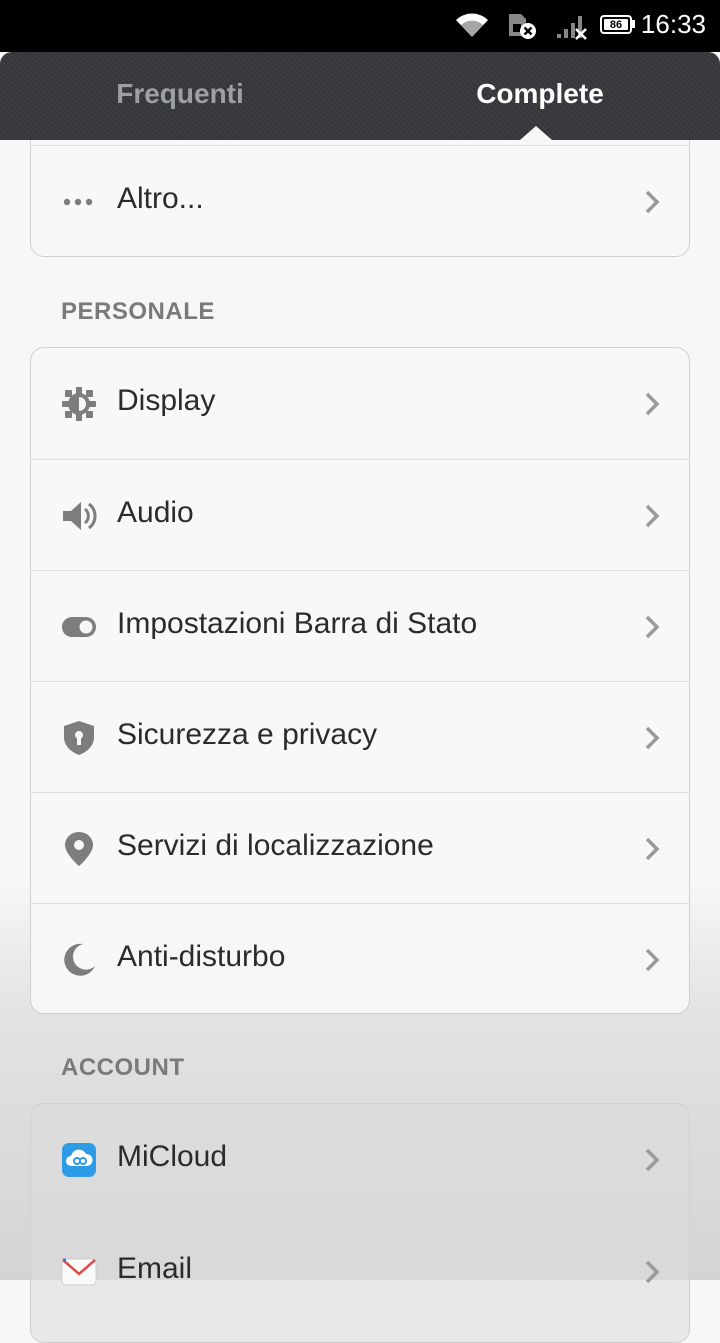 This screenshot has height=1343, width=720. What do you see at coordinates (360, 403) in the screenshot?
I see `settings-item-display: Display` at bounding box center [360, 403].